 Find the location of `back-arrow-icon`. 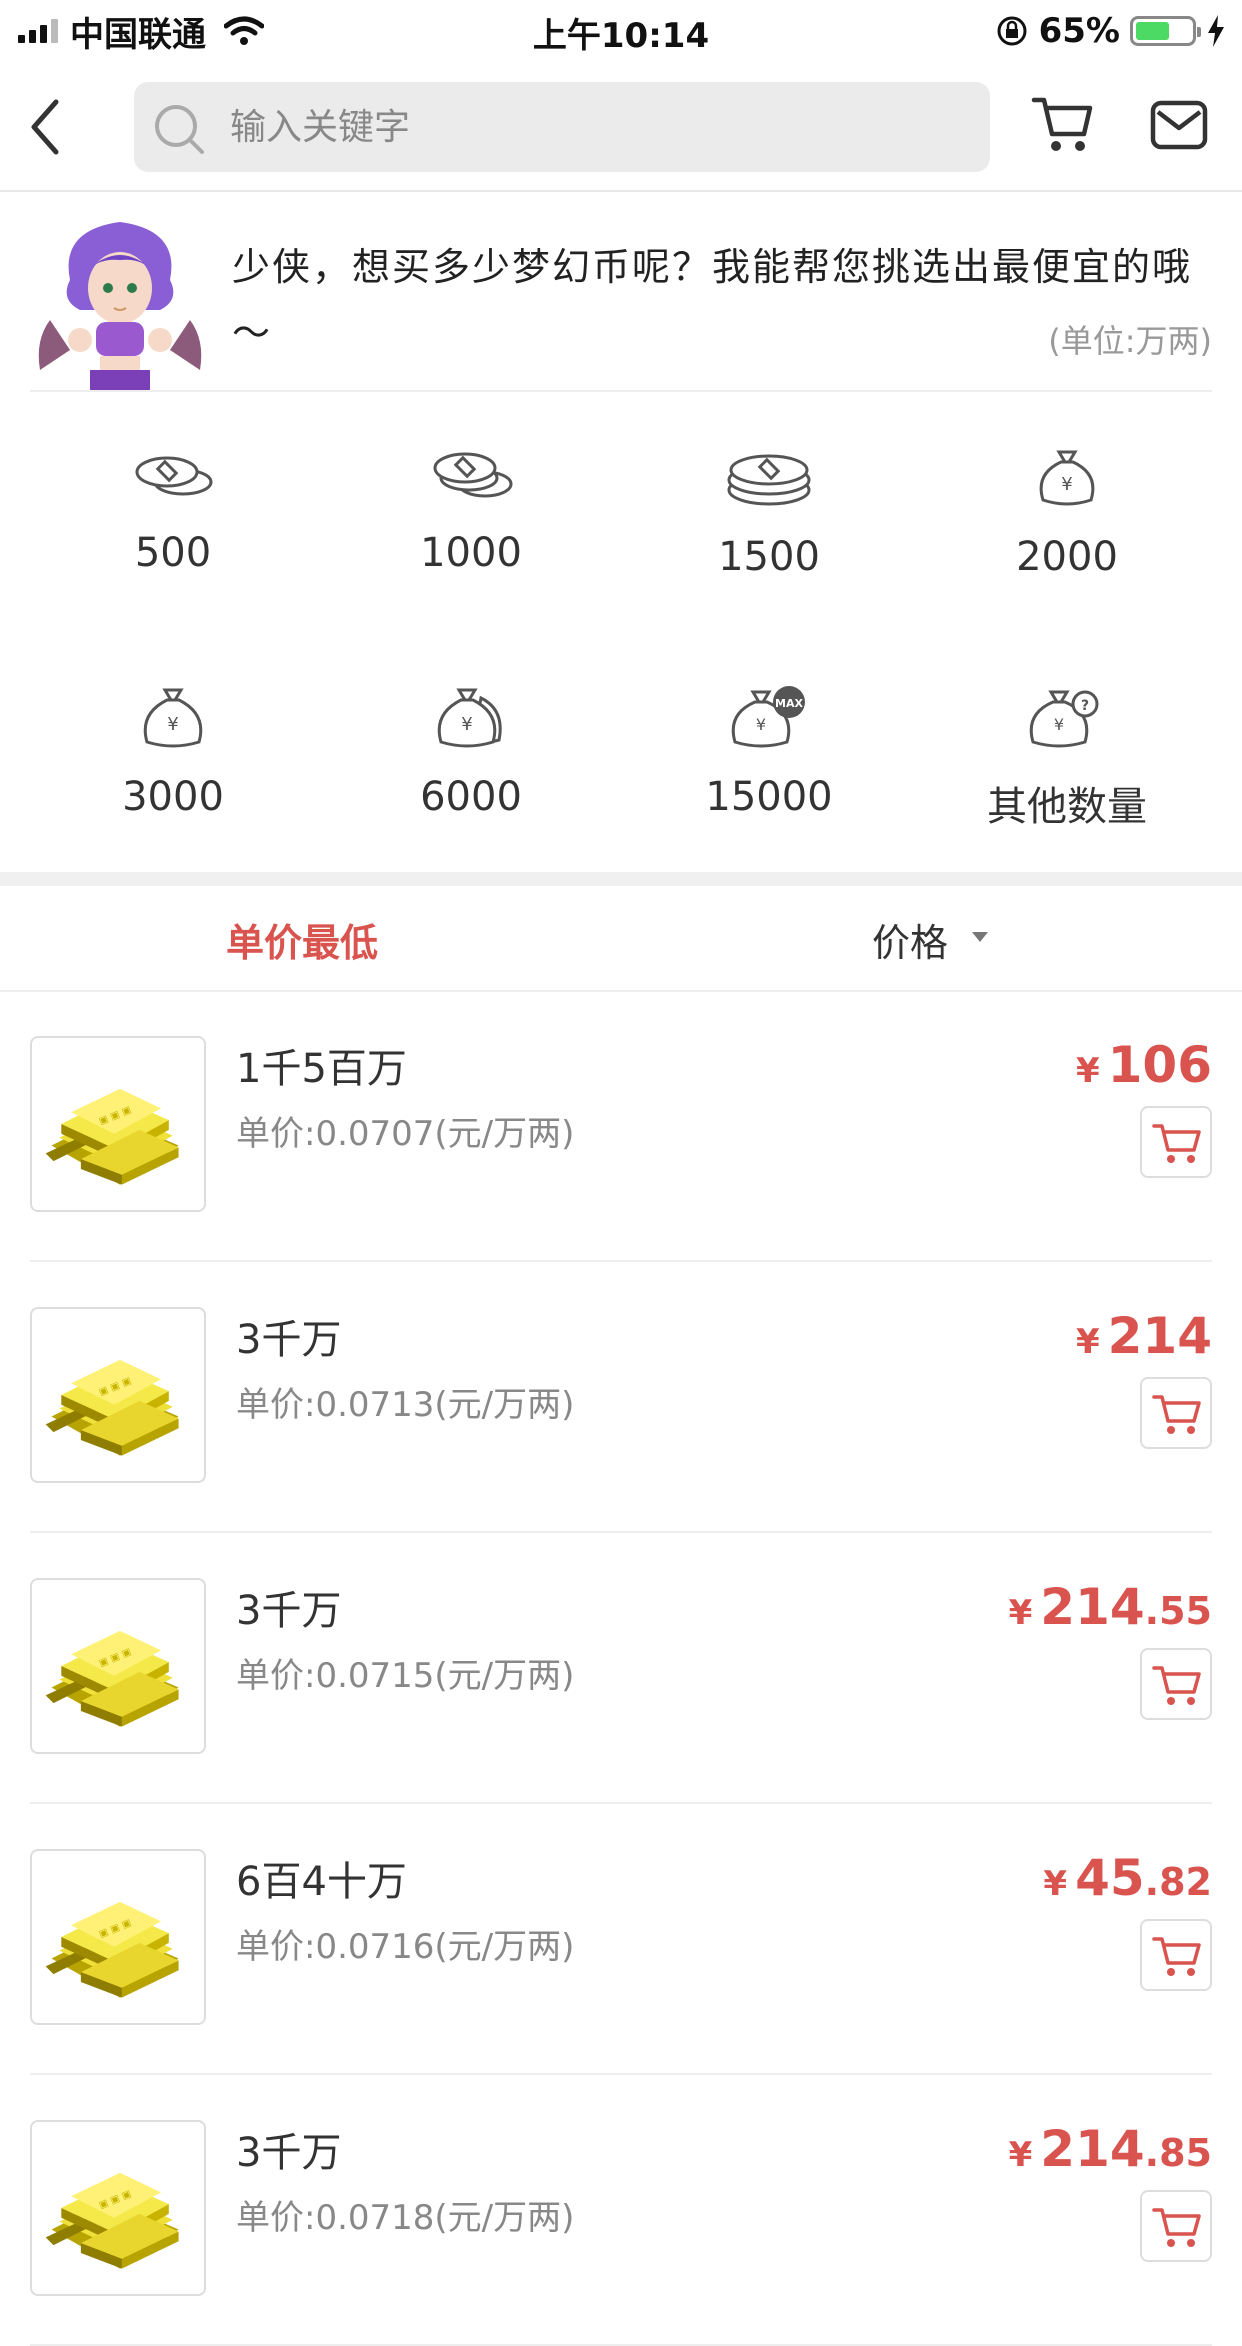

back-arrow-icon is located at coordinates (47, 127).